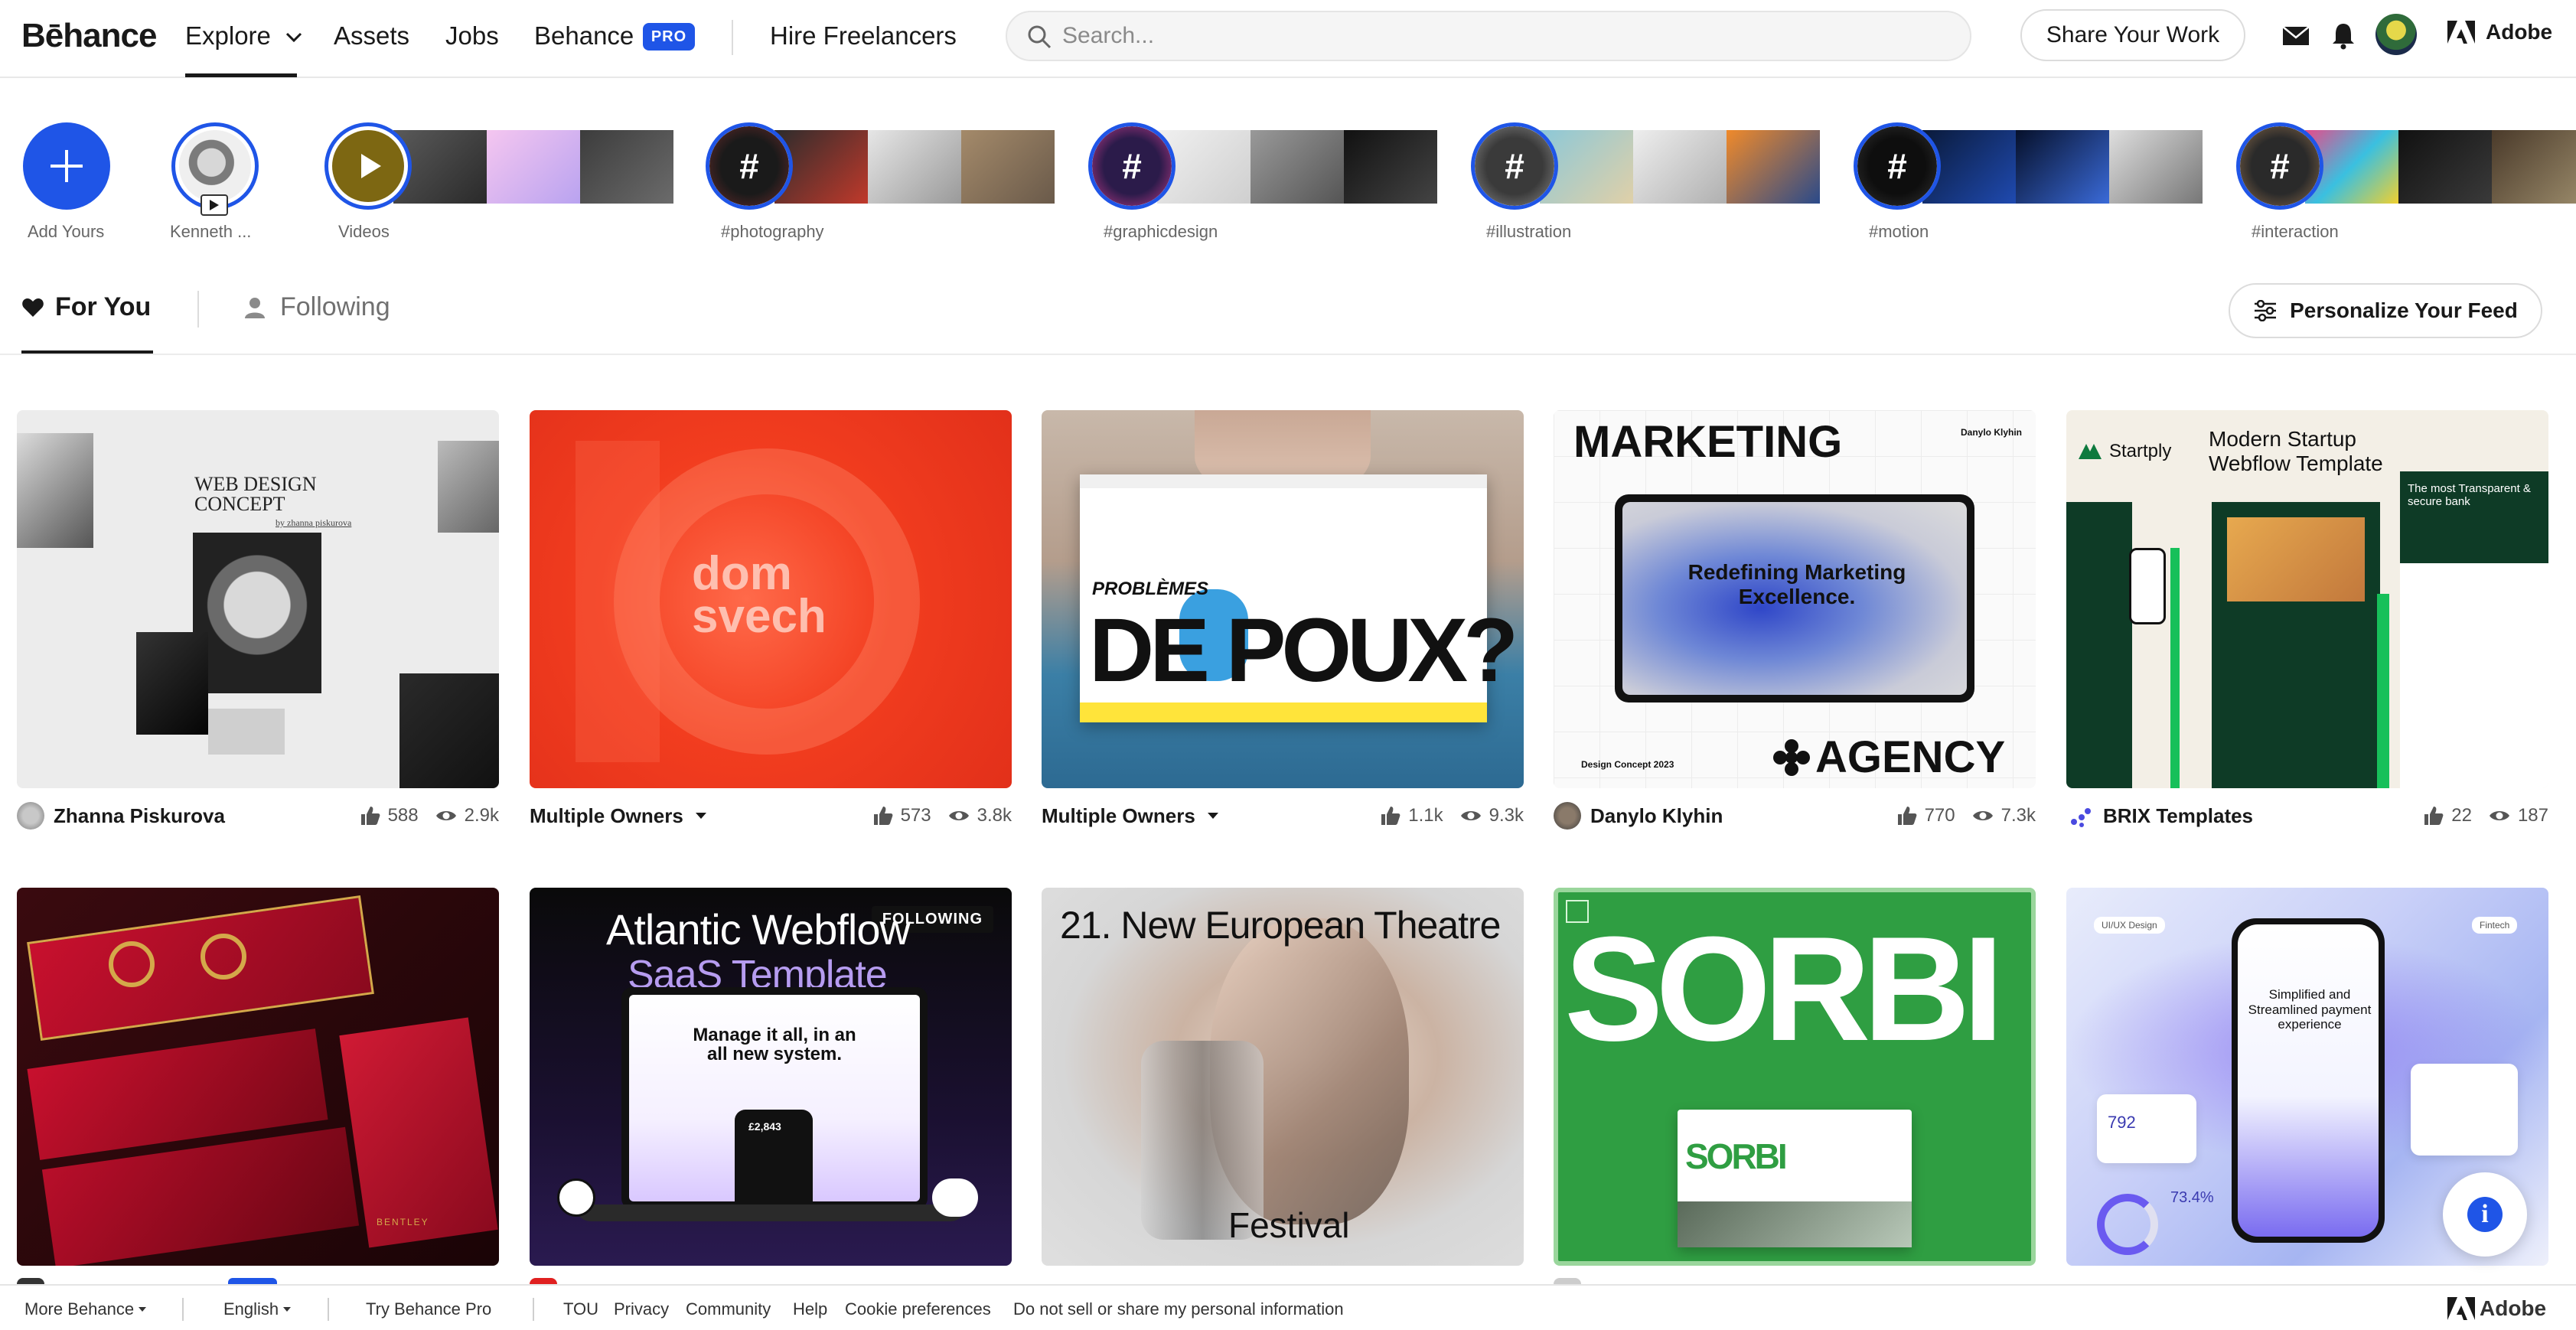  I want to click on info-button: i, so click(2485, 1214).